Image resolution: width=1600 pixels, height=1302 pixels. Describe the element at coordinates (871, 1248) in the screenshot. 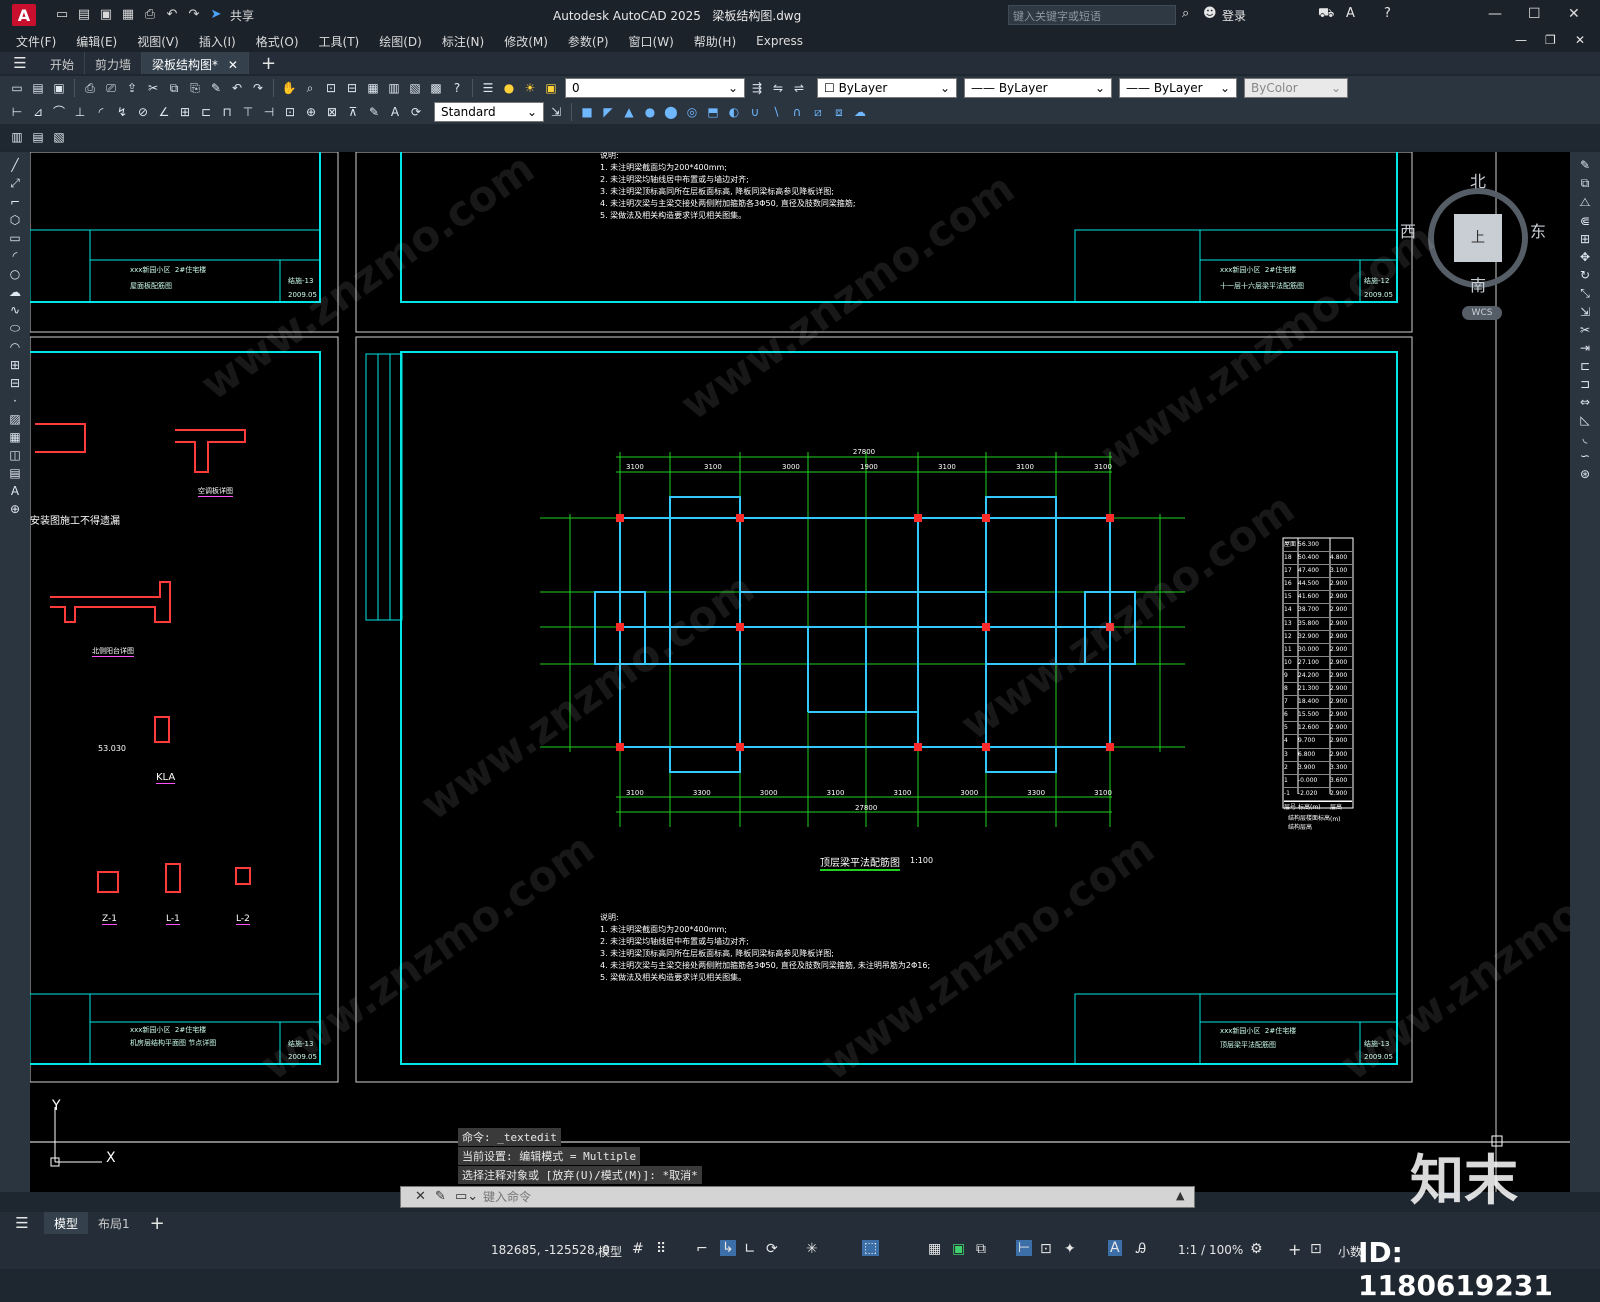

I see `selection-cycling-icon: ⬚` at that location.